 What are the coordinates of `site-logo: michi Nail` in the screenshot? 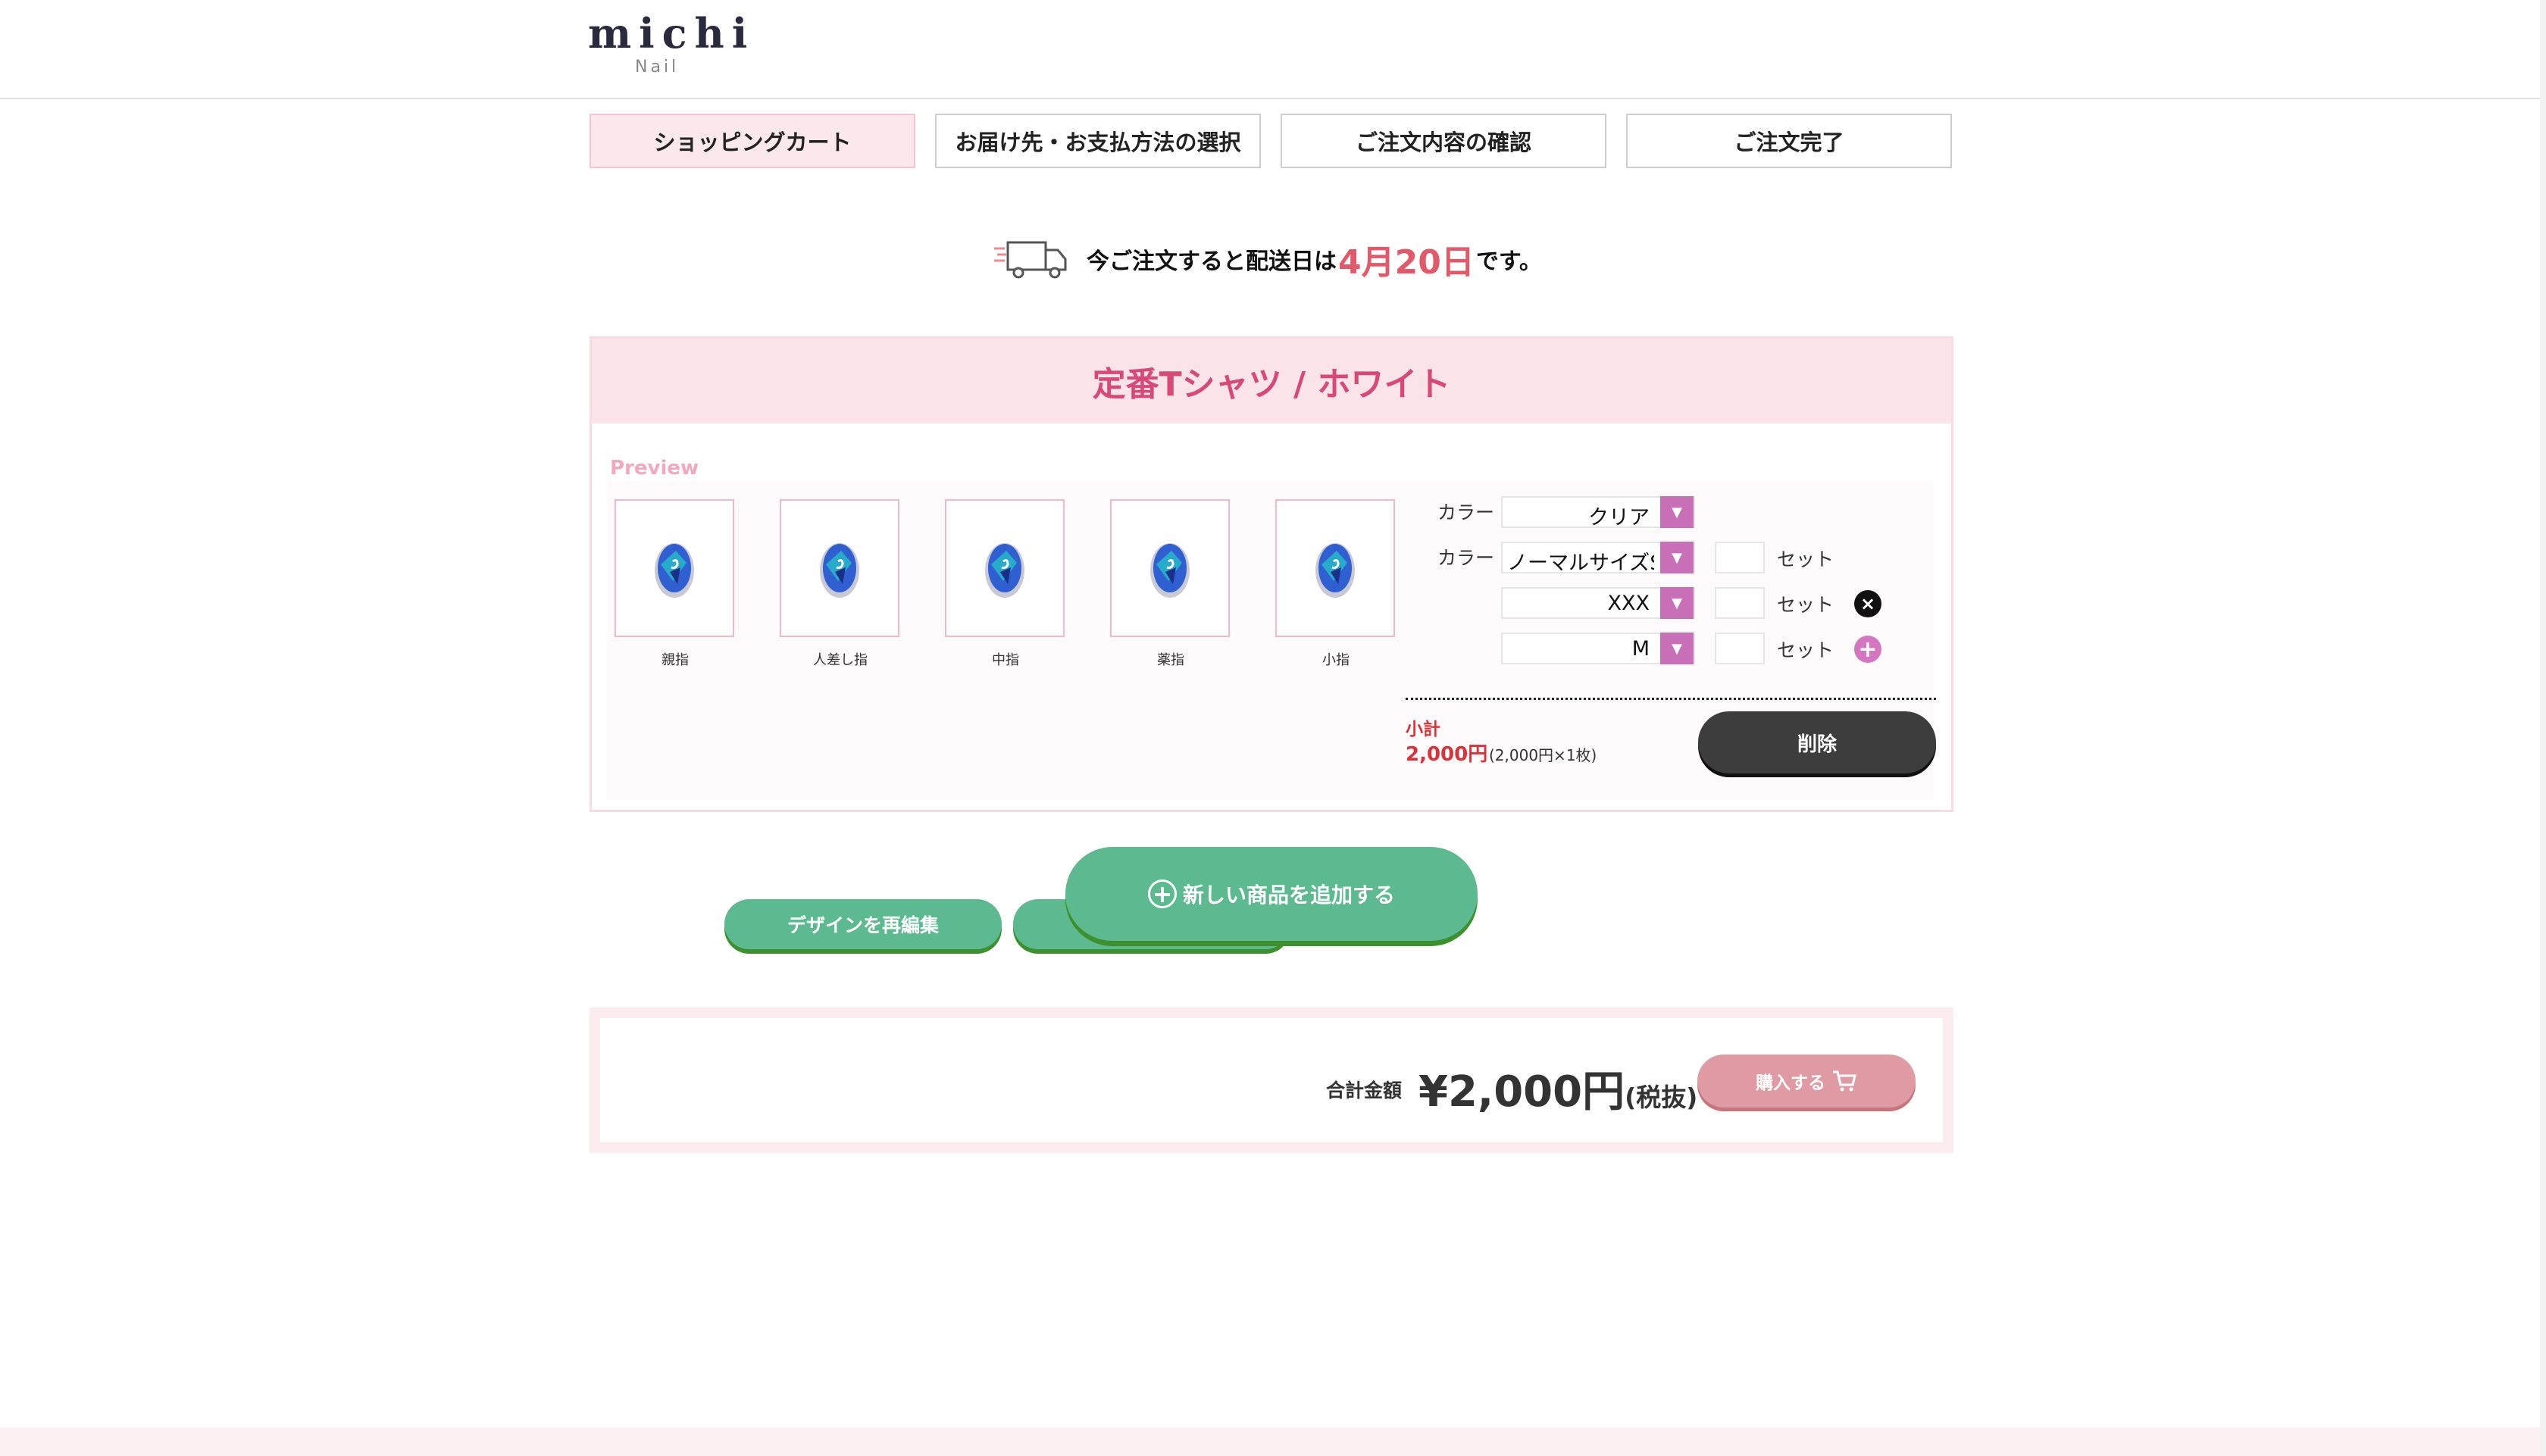 It's located at (667, 45).